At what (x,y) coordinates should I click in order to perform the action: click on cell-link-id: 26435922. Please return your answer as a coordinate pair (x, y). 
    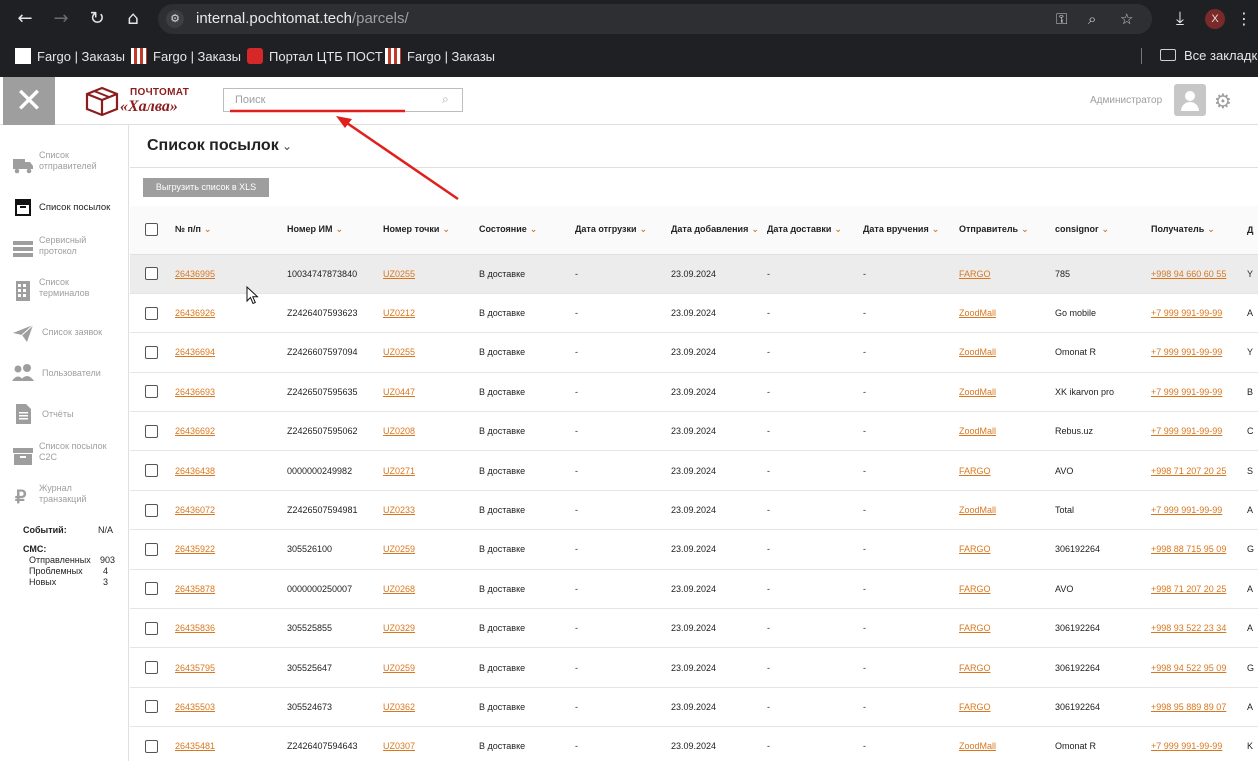
    Looking at the image, I should click on (195, 549).